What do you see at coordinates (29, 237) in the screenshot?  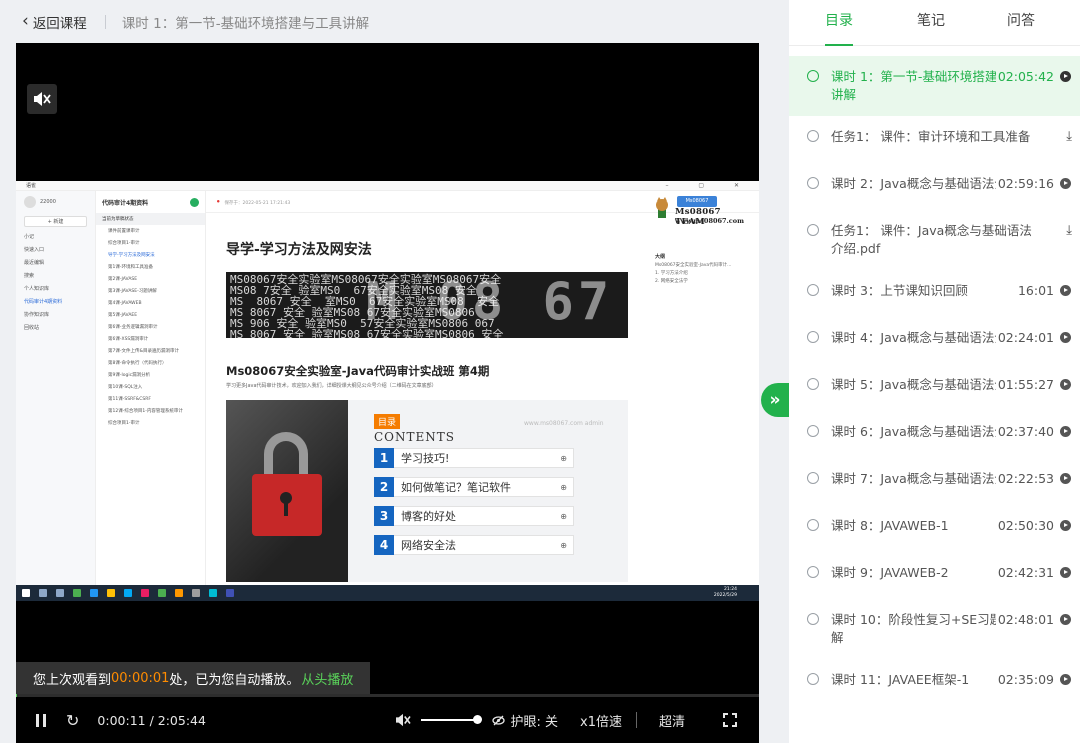 I see `app-nav-item: 小记` at bounding box center [29, 237].